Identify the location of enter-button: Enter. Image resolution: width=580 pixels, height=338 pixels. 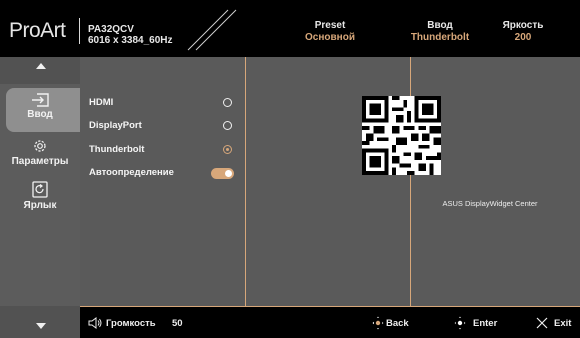
(485, 323).